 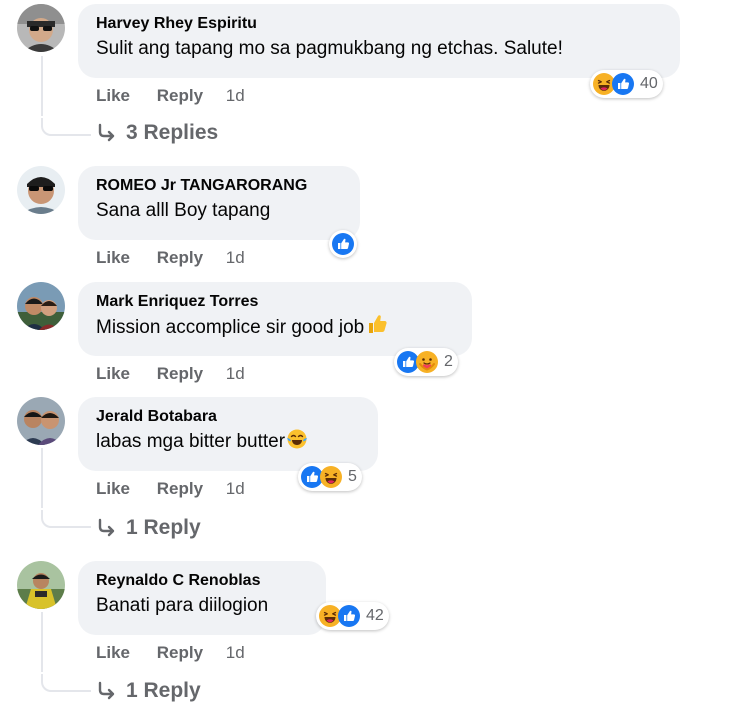 I want to click on comment-author: Reynaldo C Renoblas, so click(x=202, y=581).